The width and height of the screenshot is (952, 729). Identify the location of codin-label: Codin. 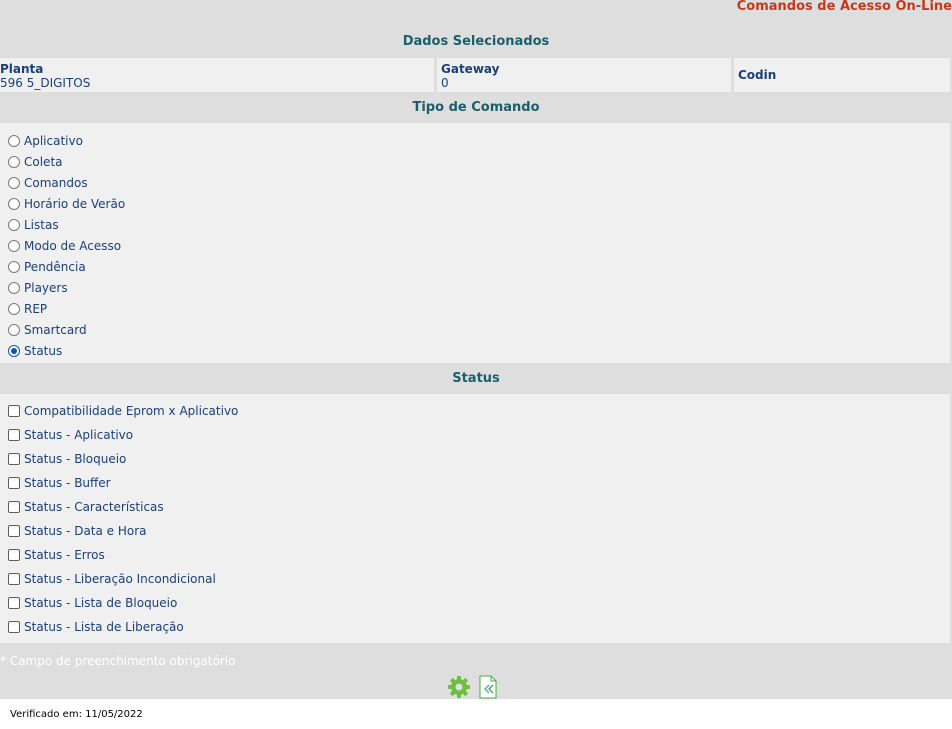
(757, 75).